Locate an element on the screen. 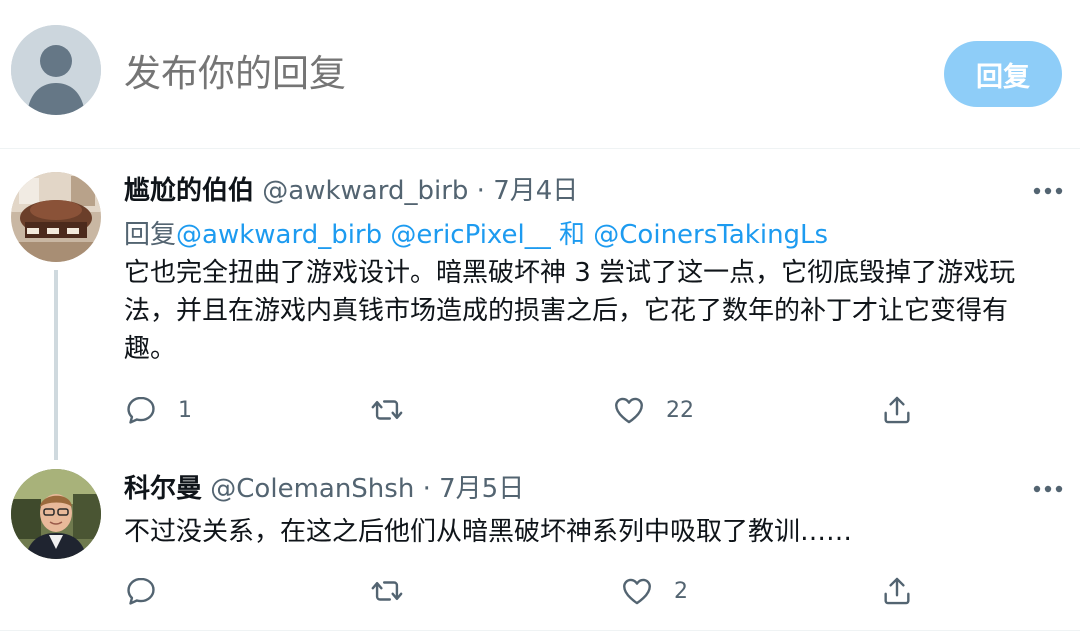 The image size is (1080, 632). like-count: 22 is located at coordinates (680, 410).